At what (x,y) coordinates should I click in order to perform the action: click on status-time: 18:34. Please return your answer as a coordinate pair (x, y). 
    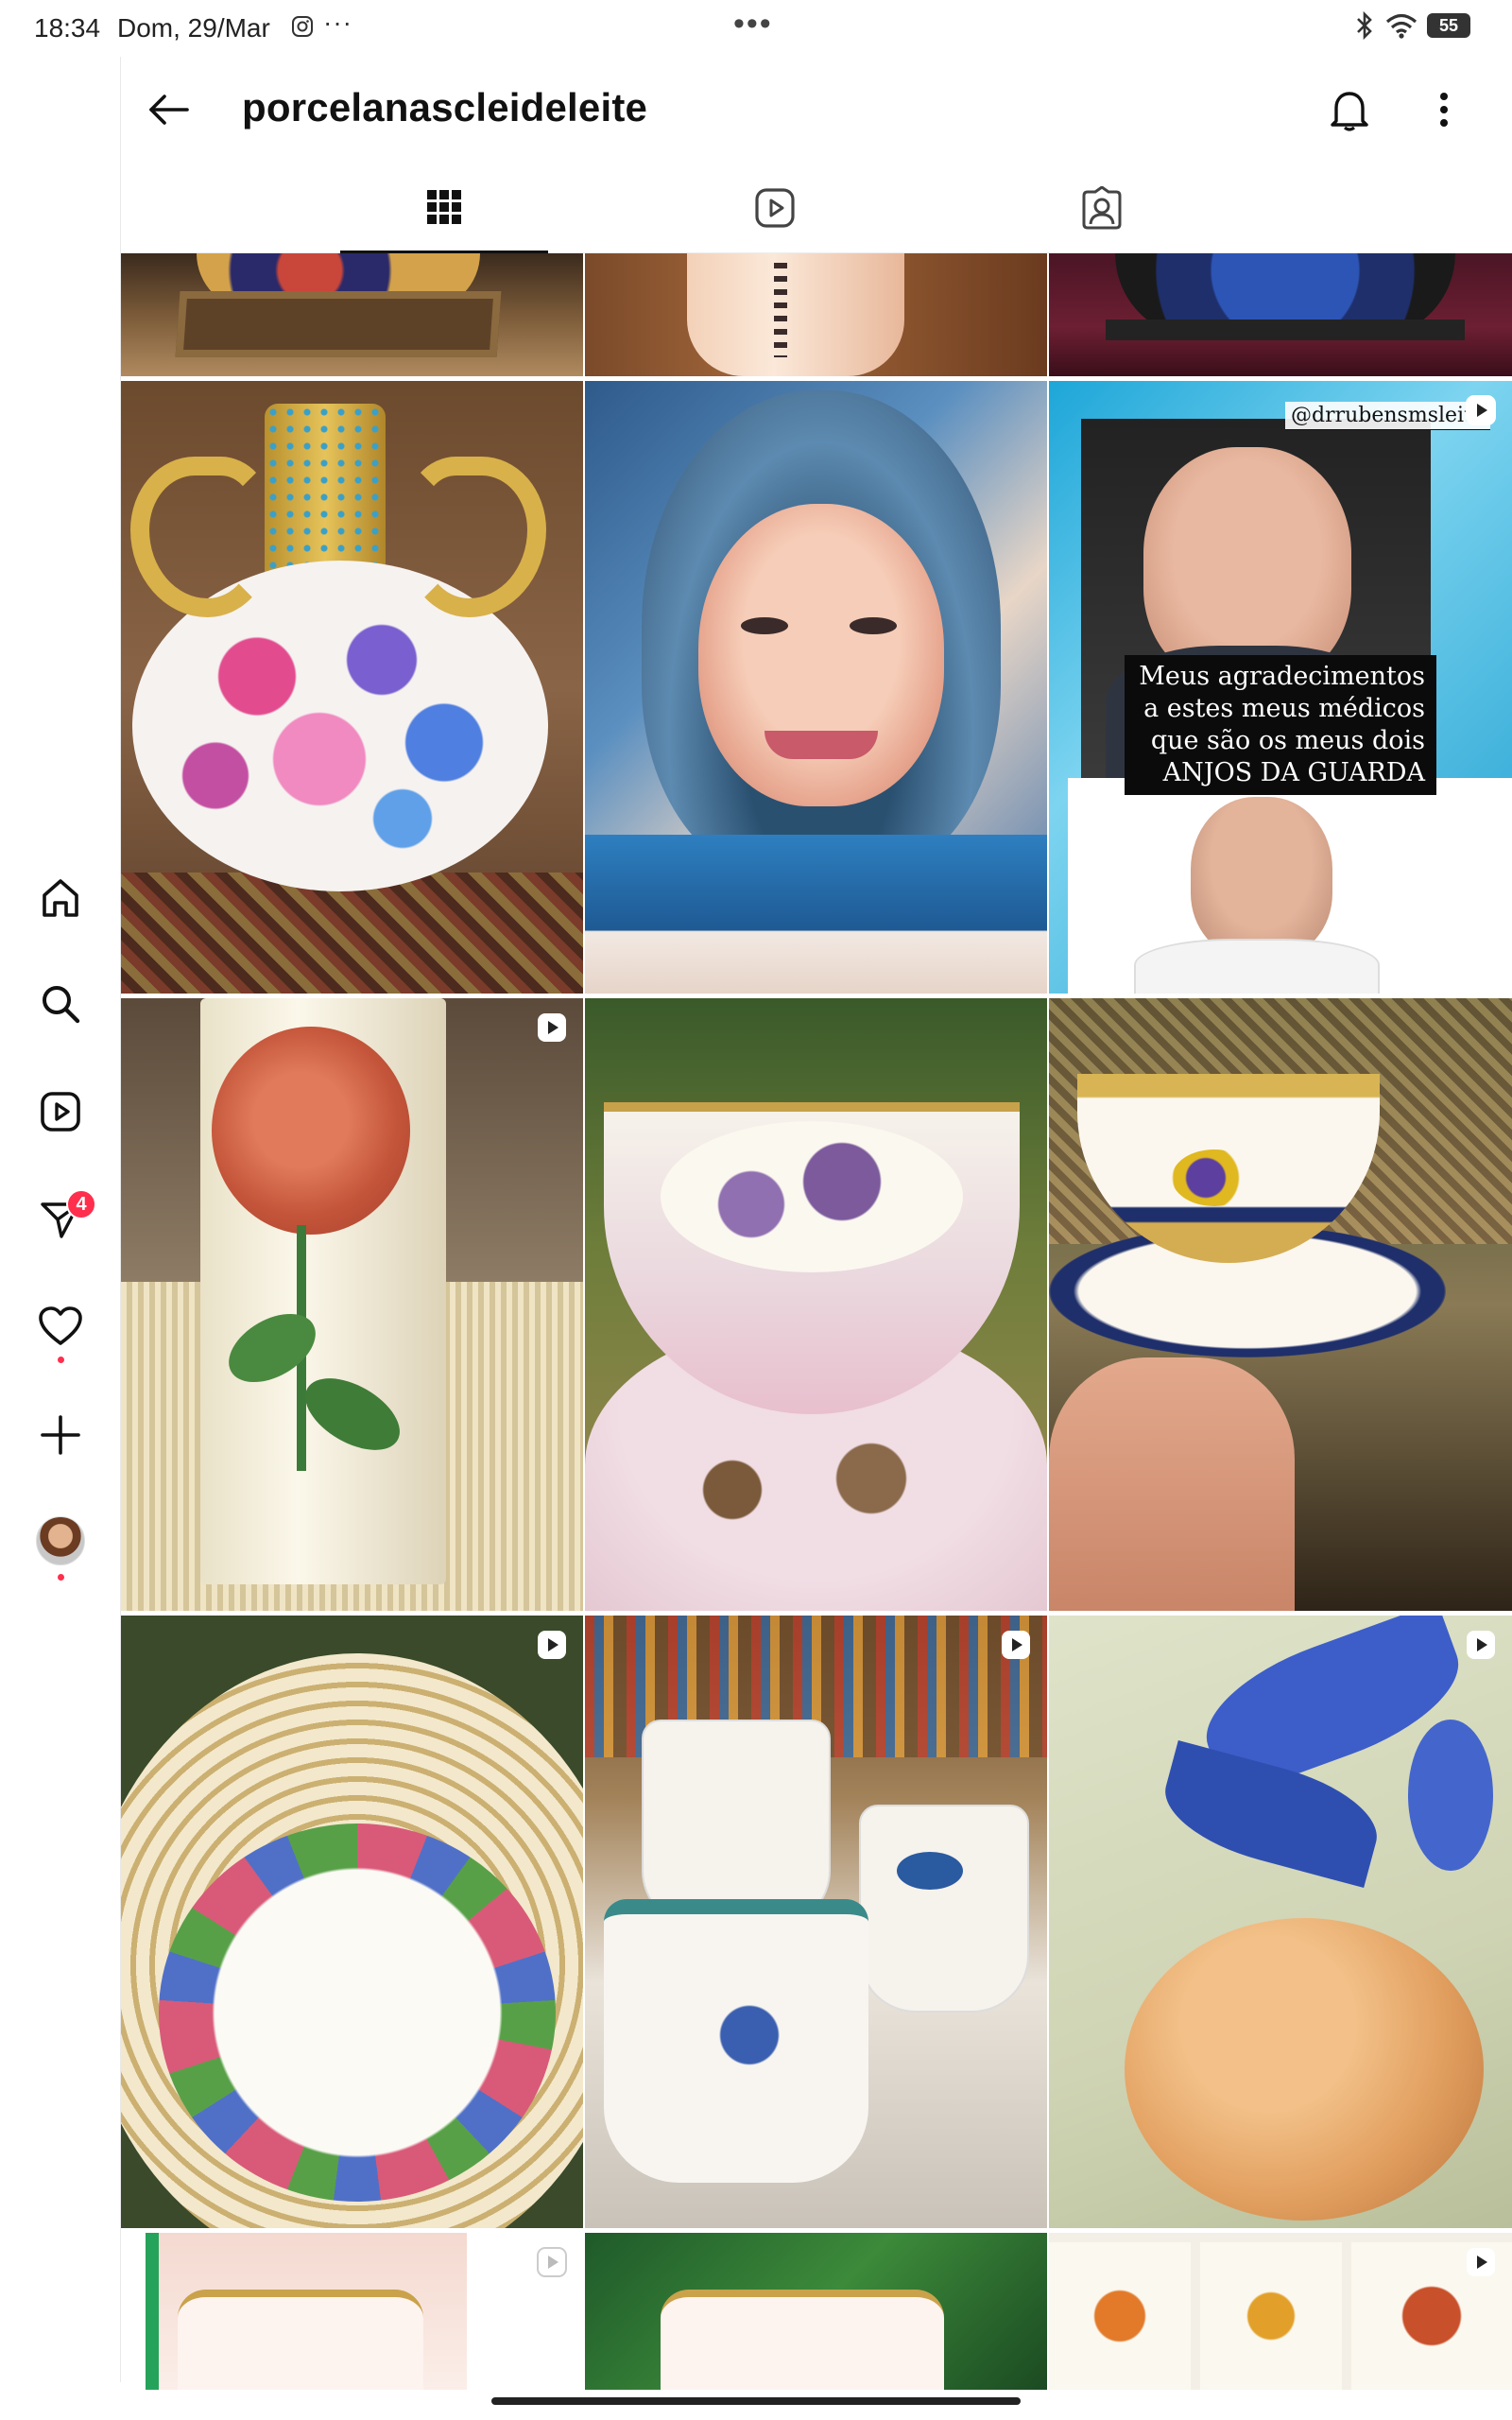
    Looking at the image, I should click on (67, 28).